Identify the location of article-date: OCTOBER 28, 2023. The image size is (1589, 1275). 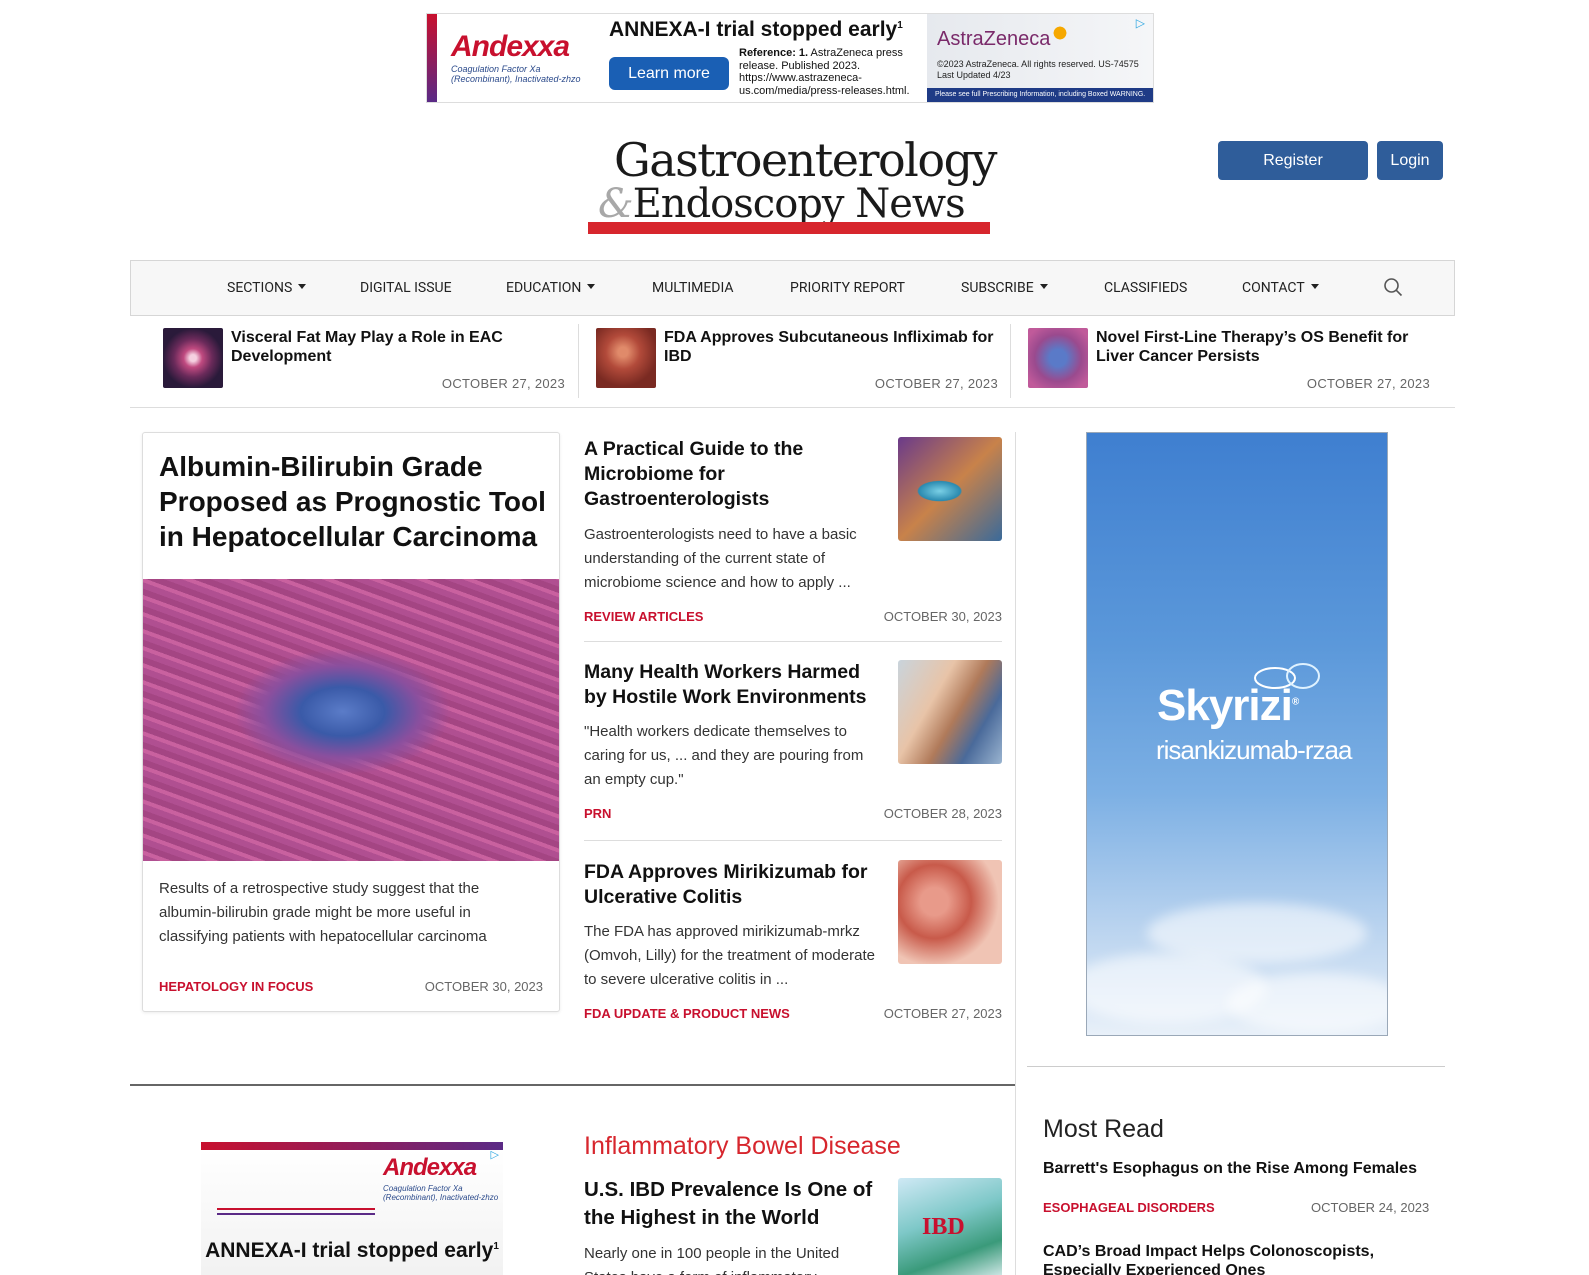
(942, 813).